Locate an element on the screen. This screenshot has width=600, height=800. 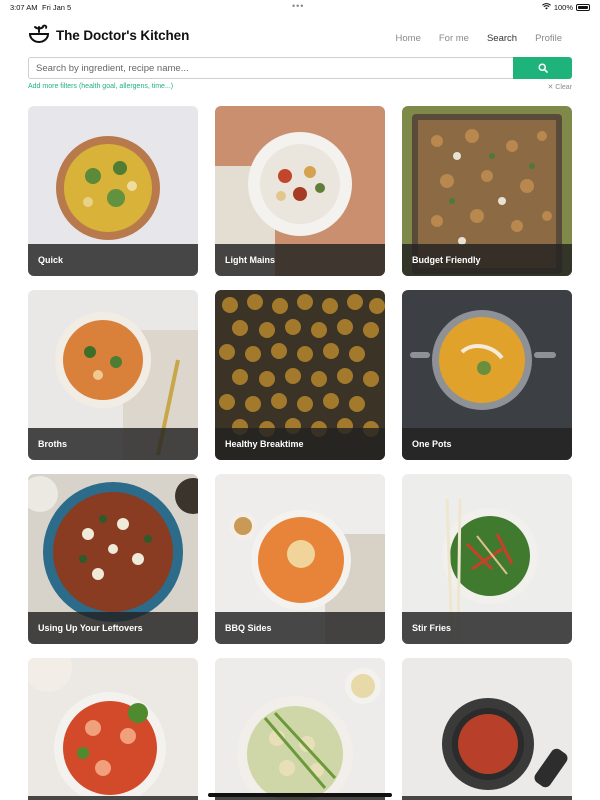
brand-logo: The Doctor's Kitchen is located at coordinates (108, 35).